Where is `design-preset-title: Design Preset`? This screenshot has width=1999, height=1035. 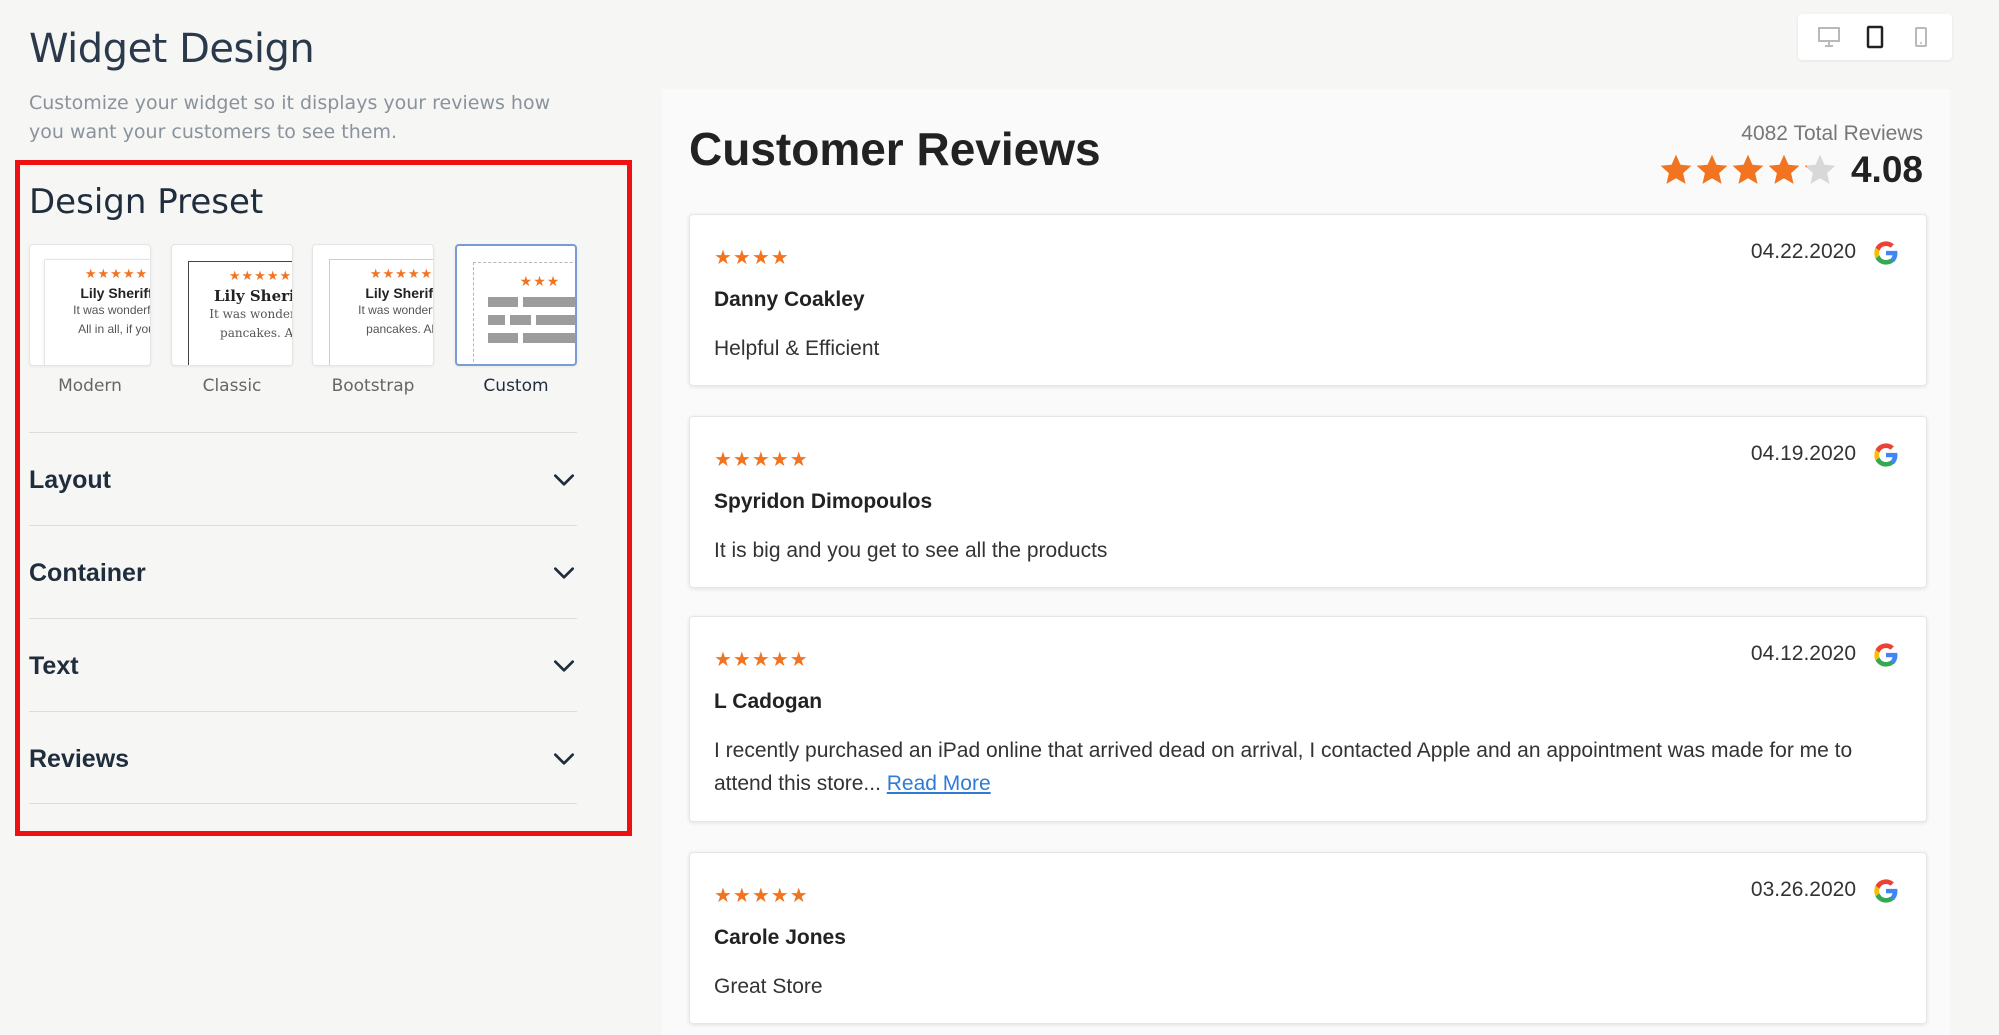
design-preset-title: Design Preset is located at coordinates (146, 202).